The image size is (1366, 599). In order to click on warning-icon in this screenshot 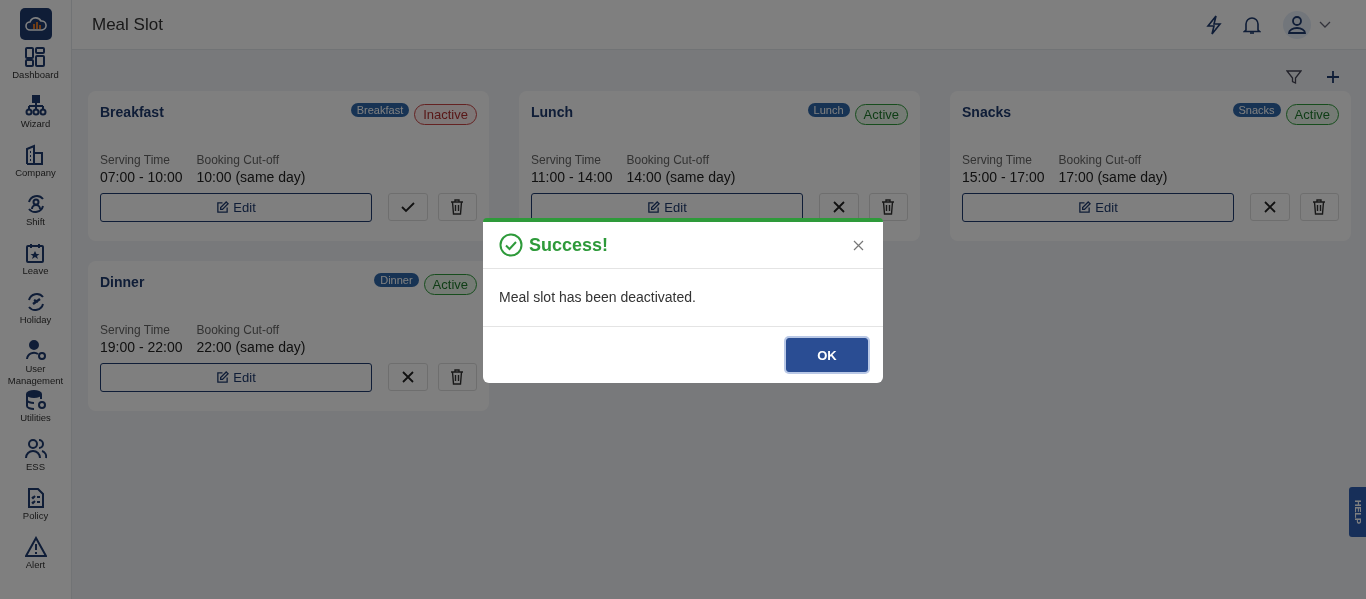, I will do `click(35, 547)`.